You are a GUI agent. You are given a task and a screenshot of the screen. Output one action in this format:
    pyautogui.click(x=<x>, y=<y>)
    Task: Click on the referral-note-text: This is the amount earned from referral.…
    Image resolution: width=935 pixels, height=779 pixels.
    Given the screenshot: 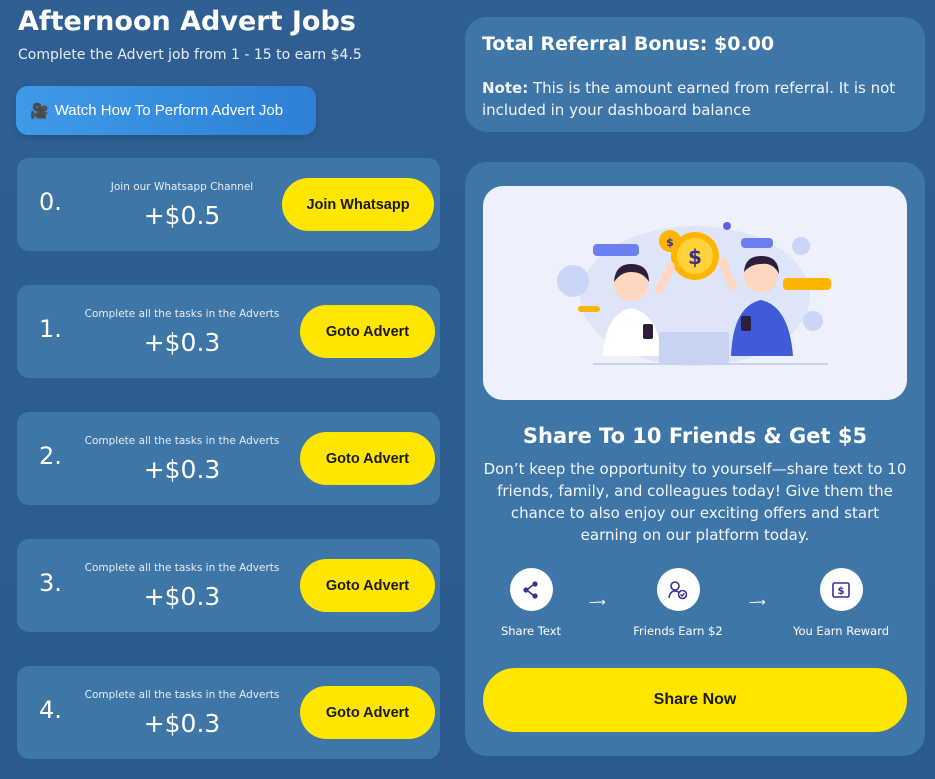 What is the action you would take?
    pyautogui.click(x=689, y=99)
    